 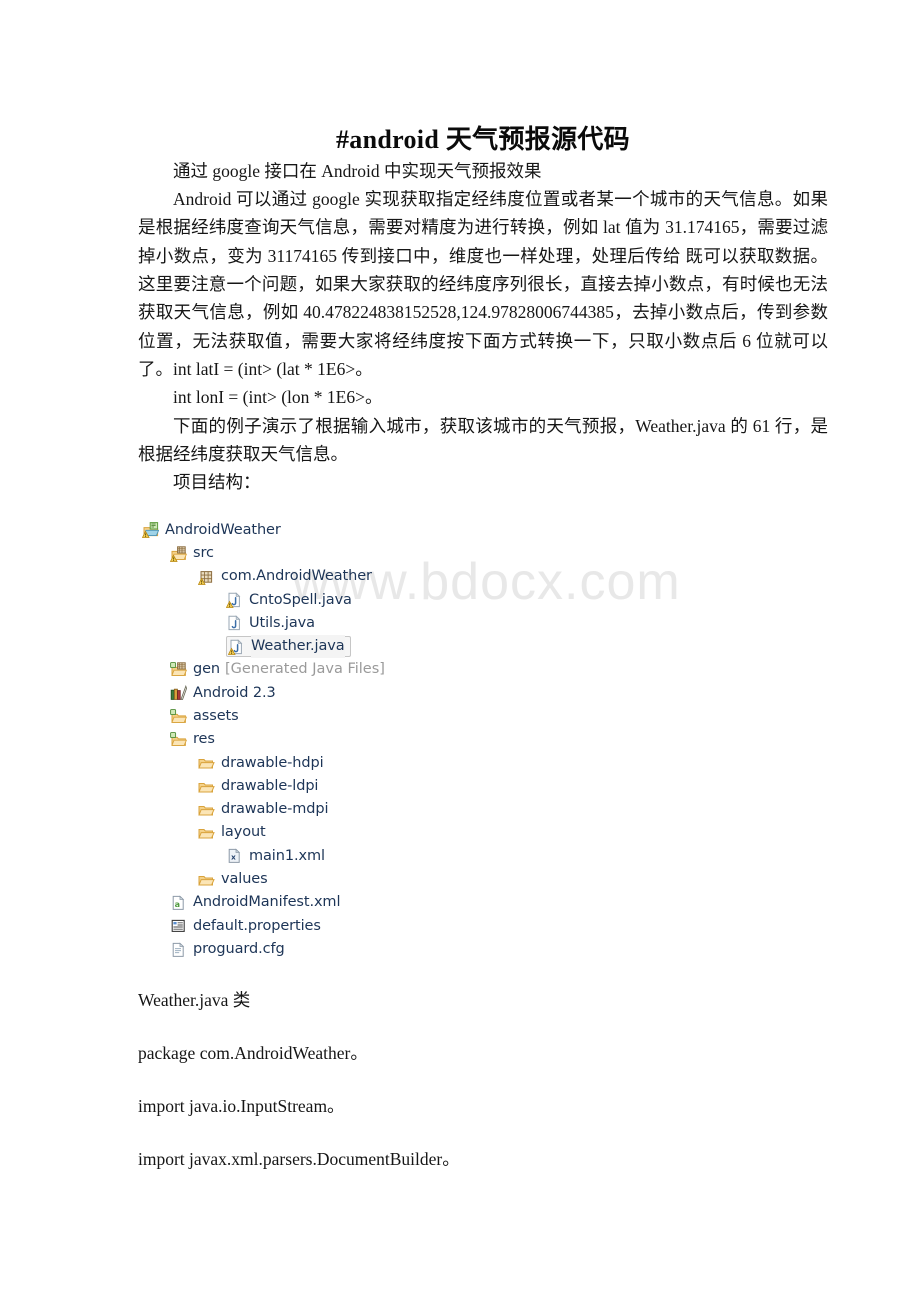 I want to click on properties-file-icon, so click(x=178, y=926).